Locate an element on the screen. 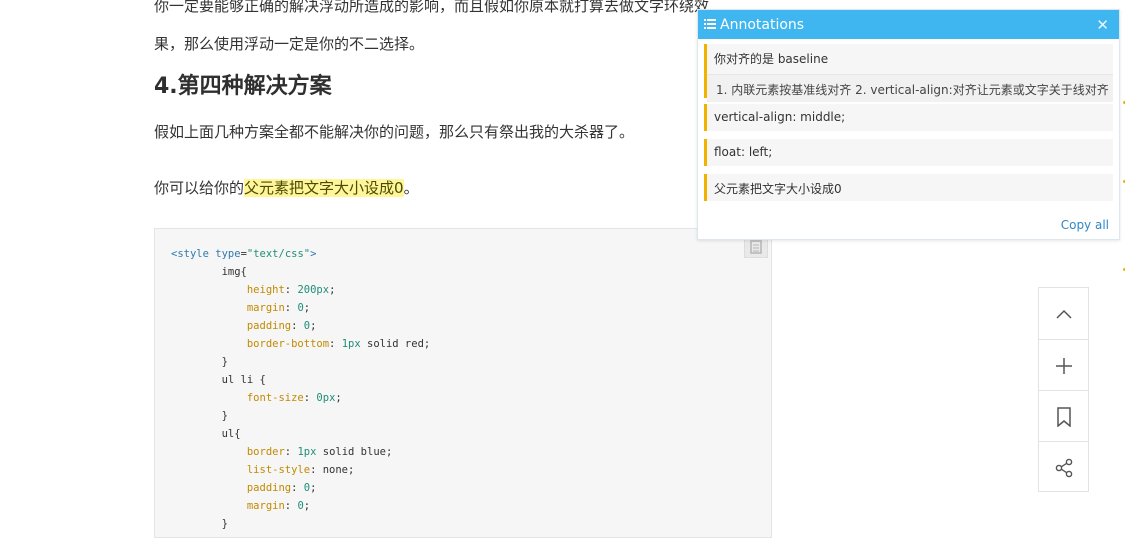 Image resolution: width=1125 pixels, height=538 pixels. plus-icon is located at coordinates (1063, 365).